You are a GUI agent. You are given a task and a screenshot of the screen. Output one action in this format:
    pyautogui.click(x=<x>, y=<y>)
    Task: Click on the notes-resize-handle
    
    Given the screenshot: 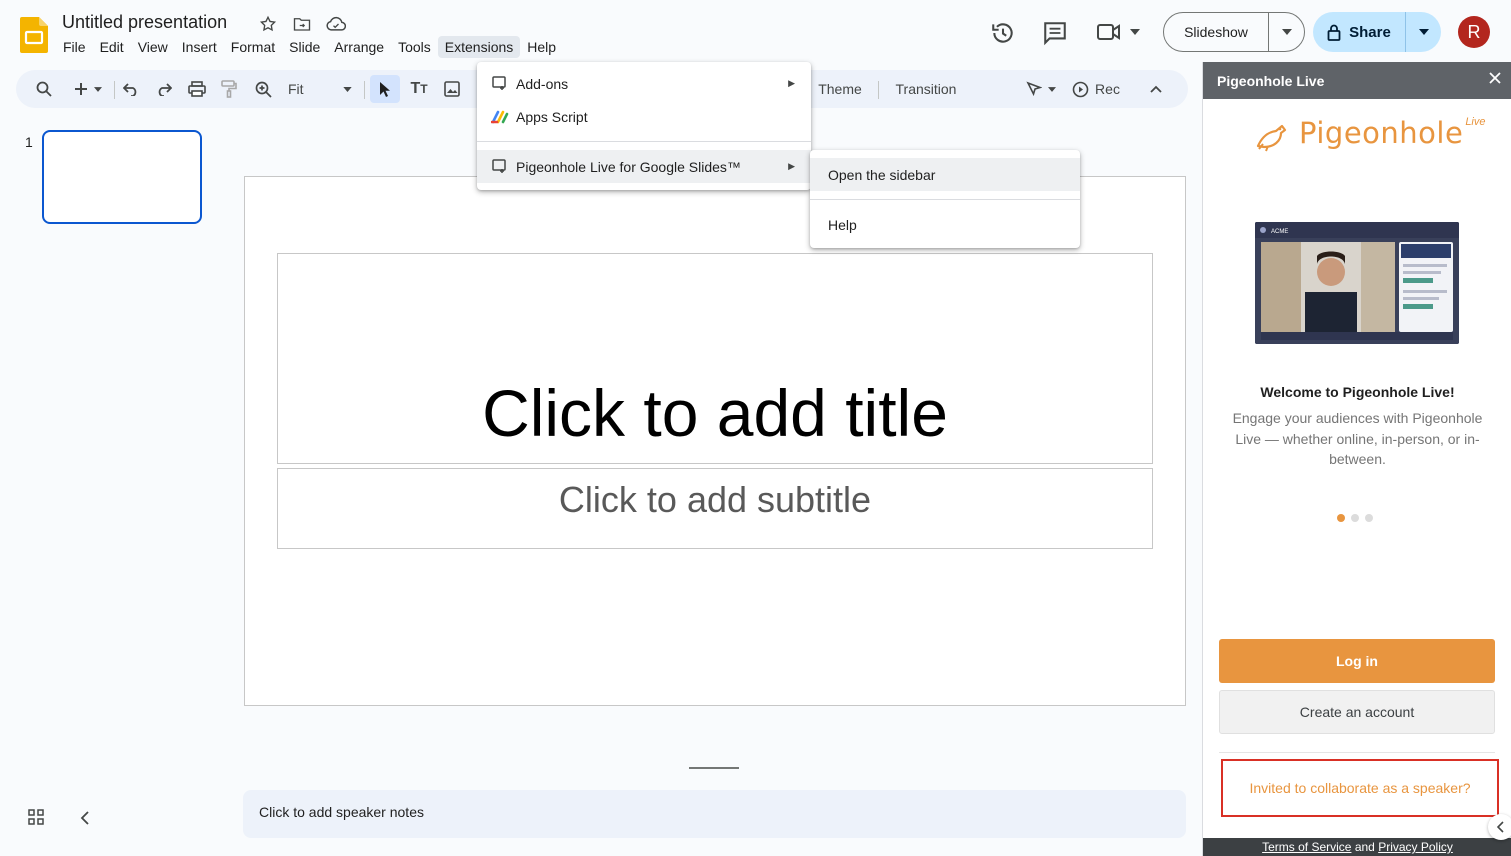 What is the action you would take?
    pyautogui.click(x=714, y=768)
    